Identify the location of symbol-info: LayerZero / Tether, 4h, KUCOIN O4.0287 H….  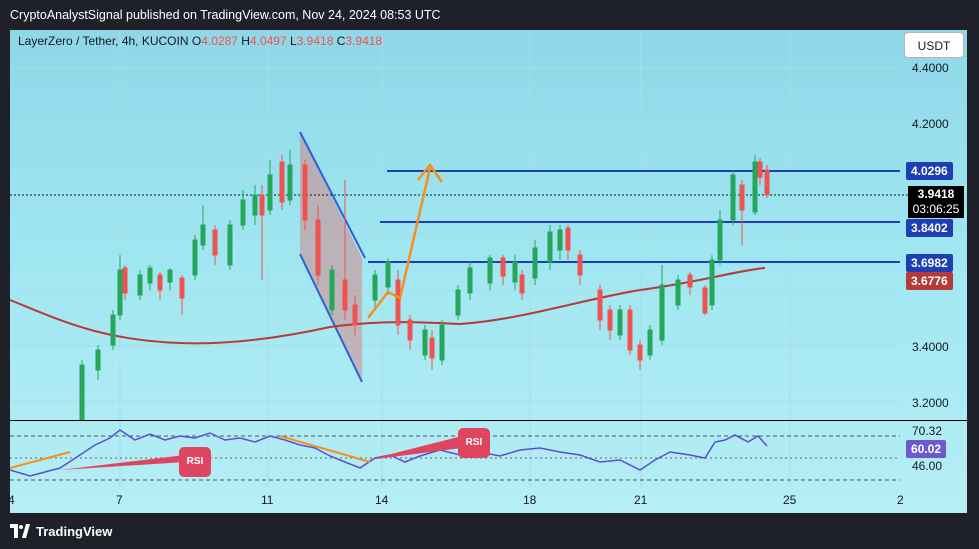
(200, 41).